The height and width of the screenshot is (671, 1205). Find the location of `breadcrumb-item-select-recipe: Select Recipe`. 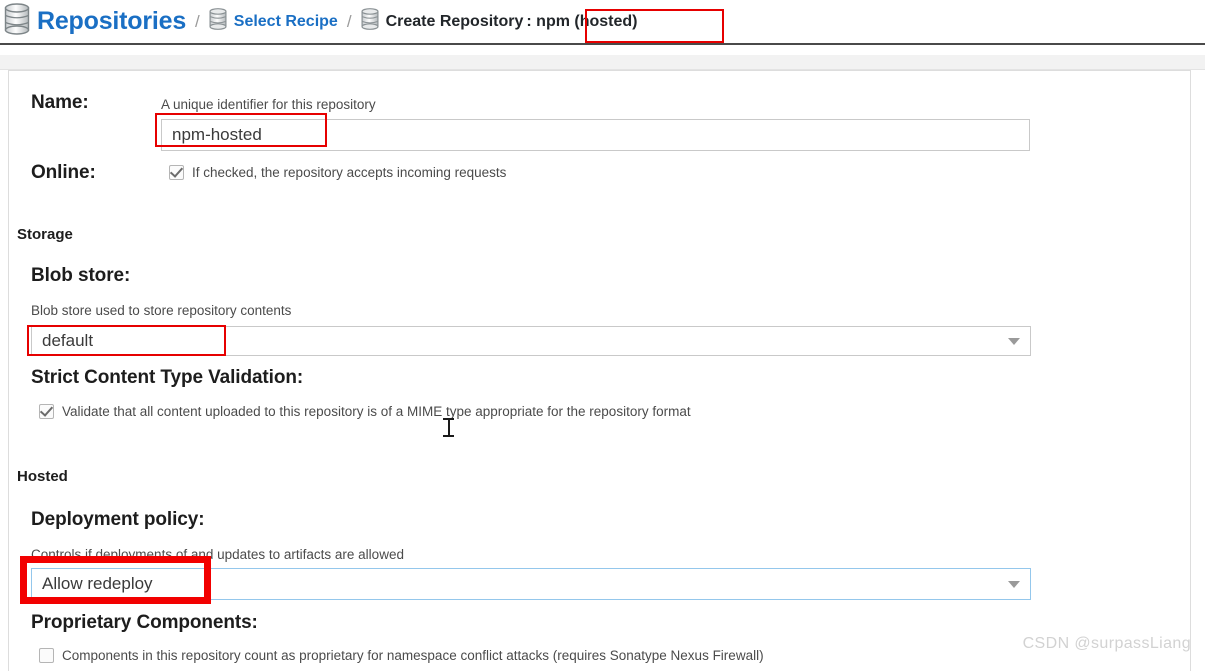

breadcrumb-item-select-recipe: Select Recipe is located at coordinates (273, 21).